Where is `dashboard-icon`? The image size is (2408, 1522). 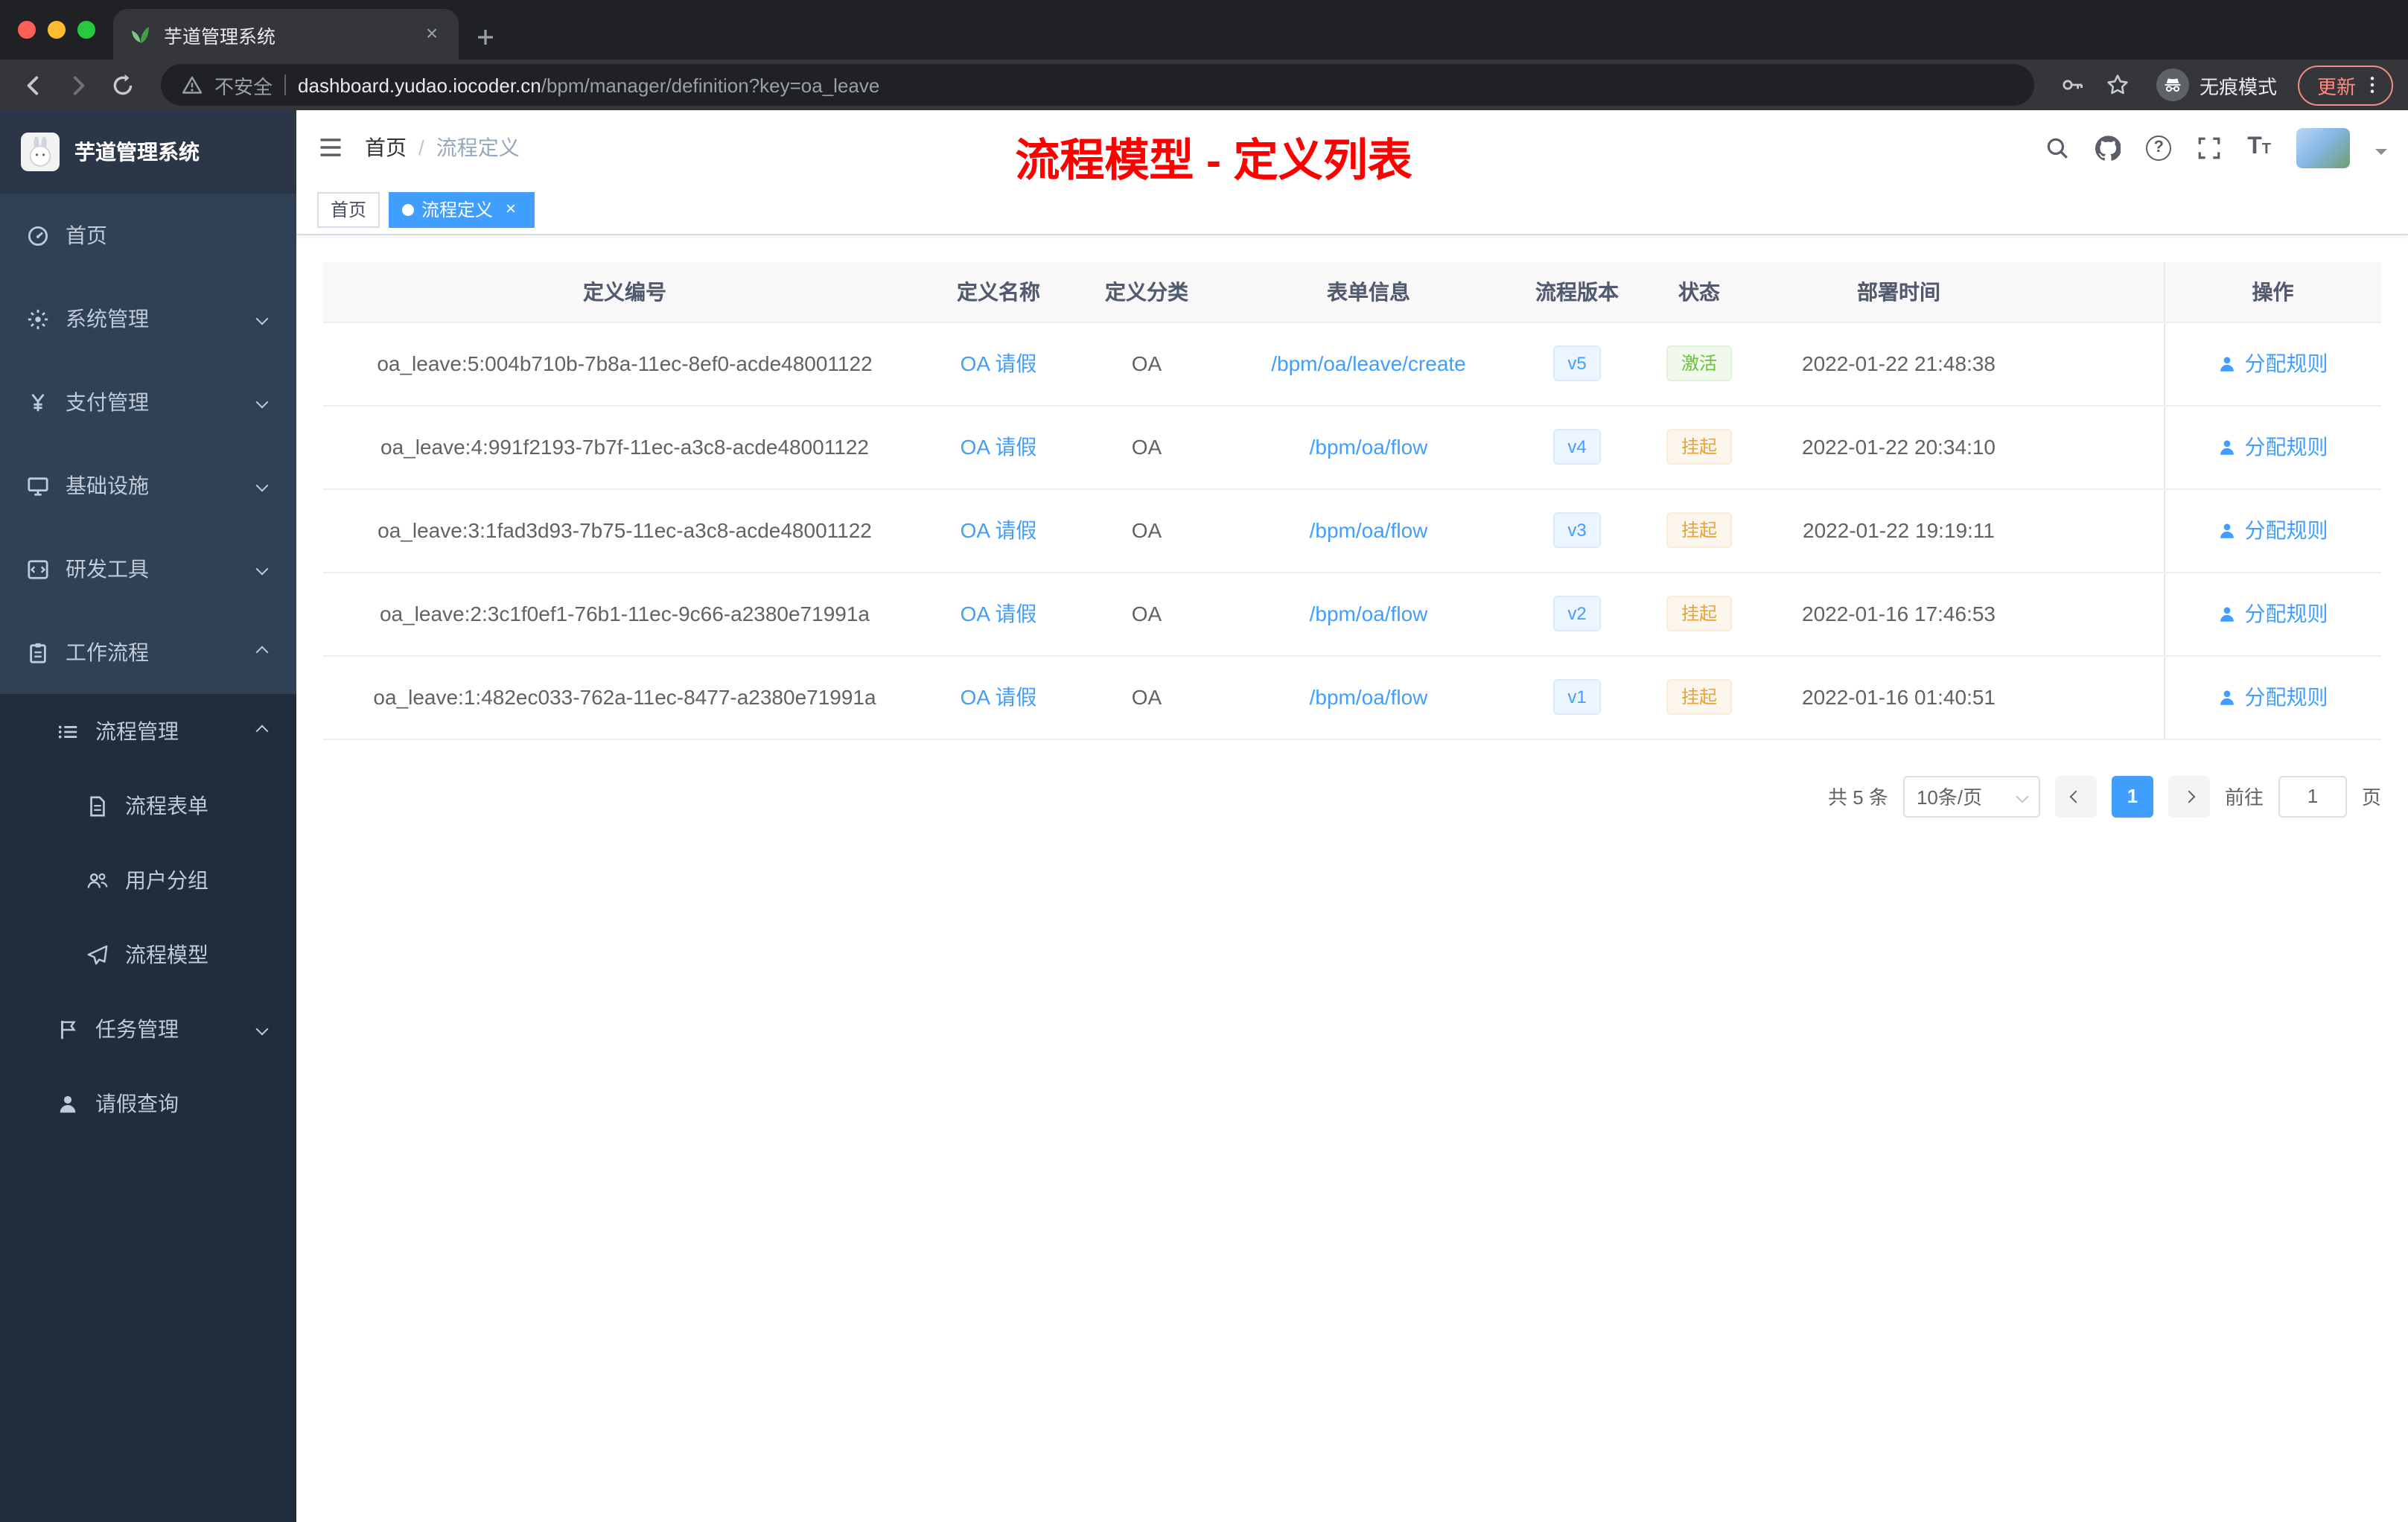
dashboard-icon is located at coordinates (38, 235).